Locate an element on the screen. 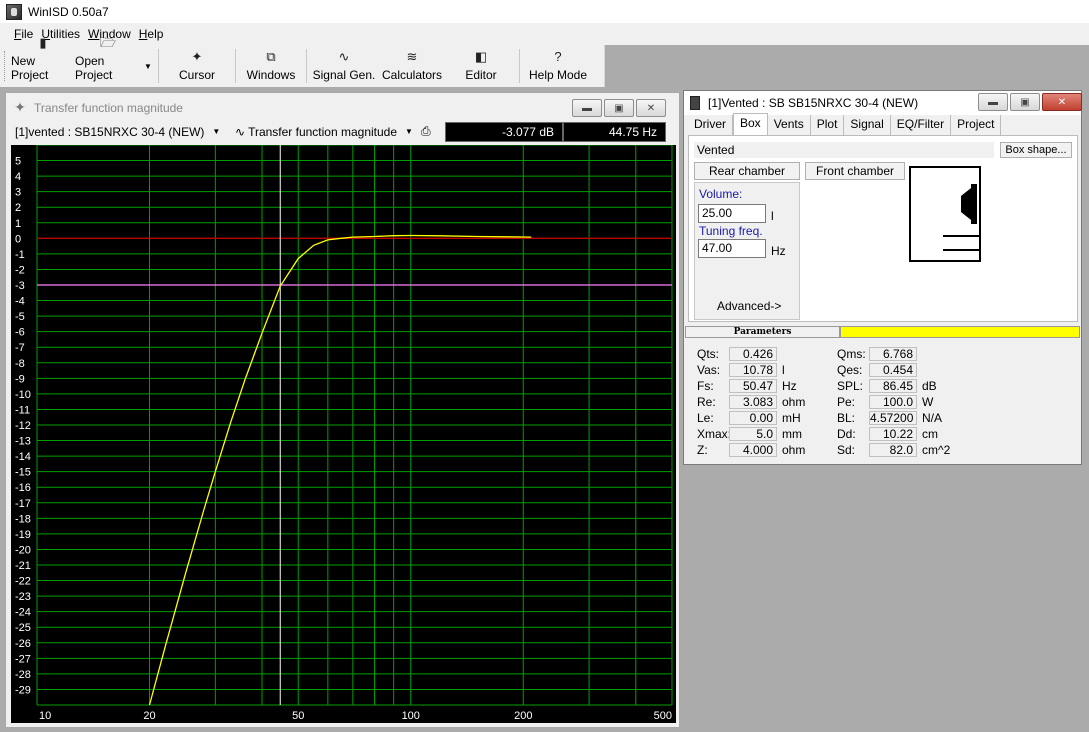 The image size is (1089, 732). y-tick-label: -8 is located at coordinates (20, 364).